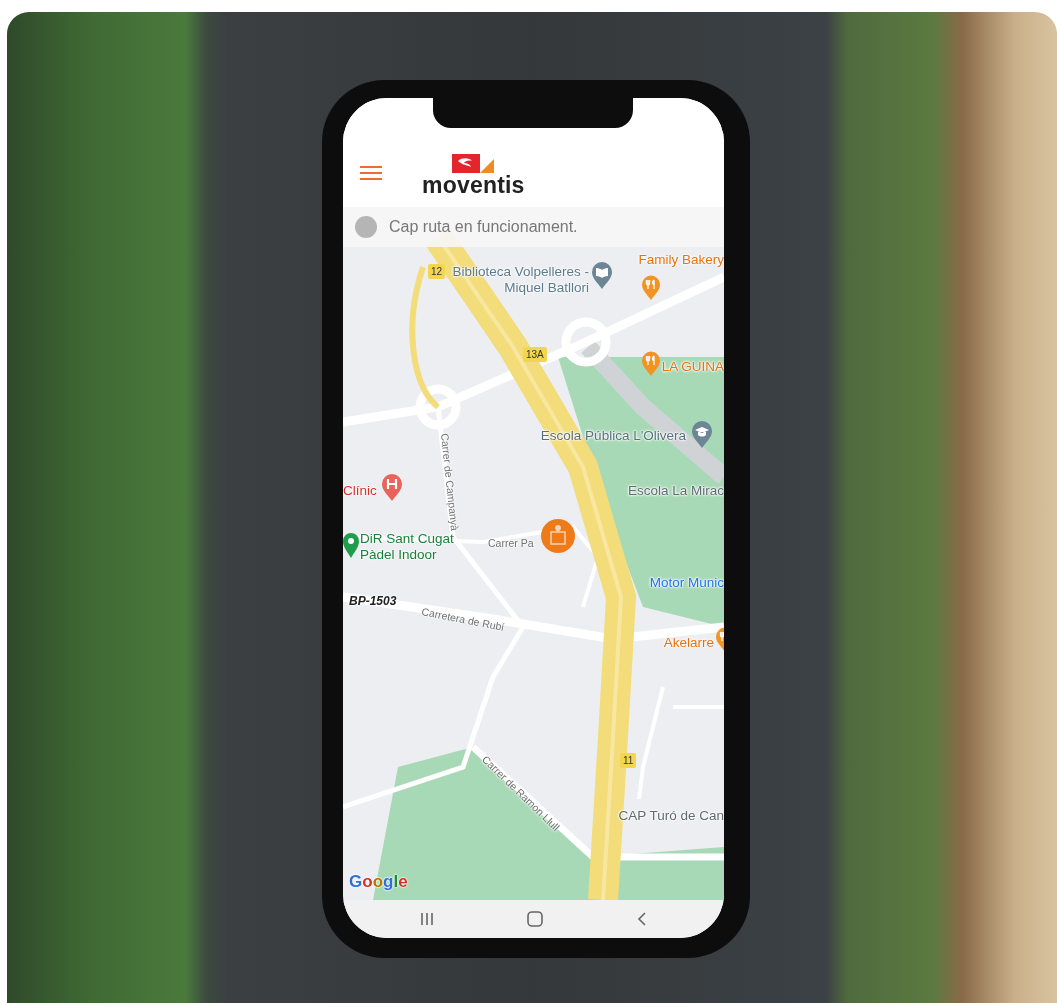  What do you see at coordinates (558, 536) in the screenshot?
I see `building-marker-icon` at bounding box center [558, 536].